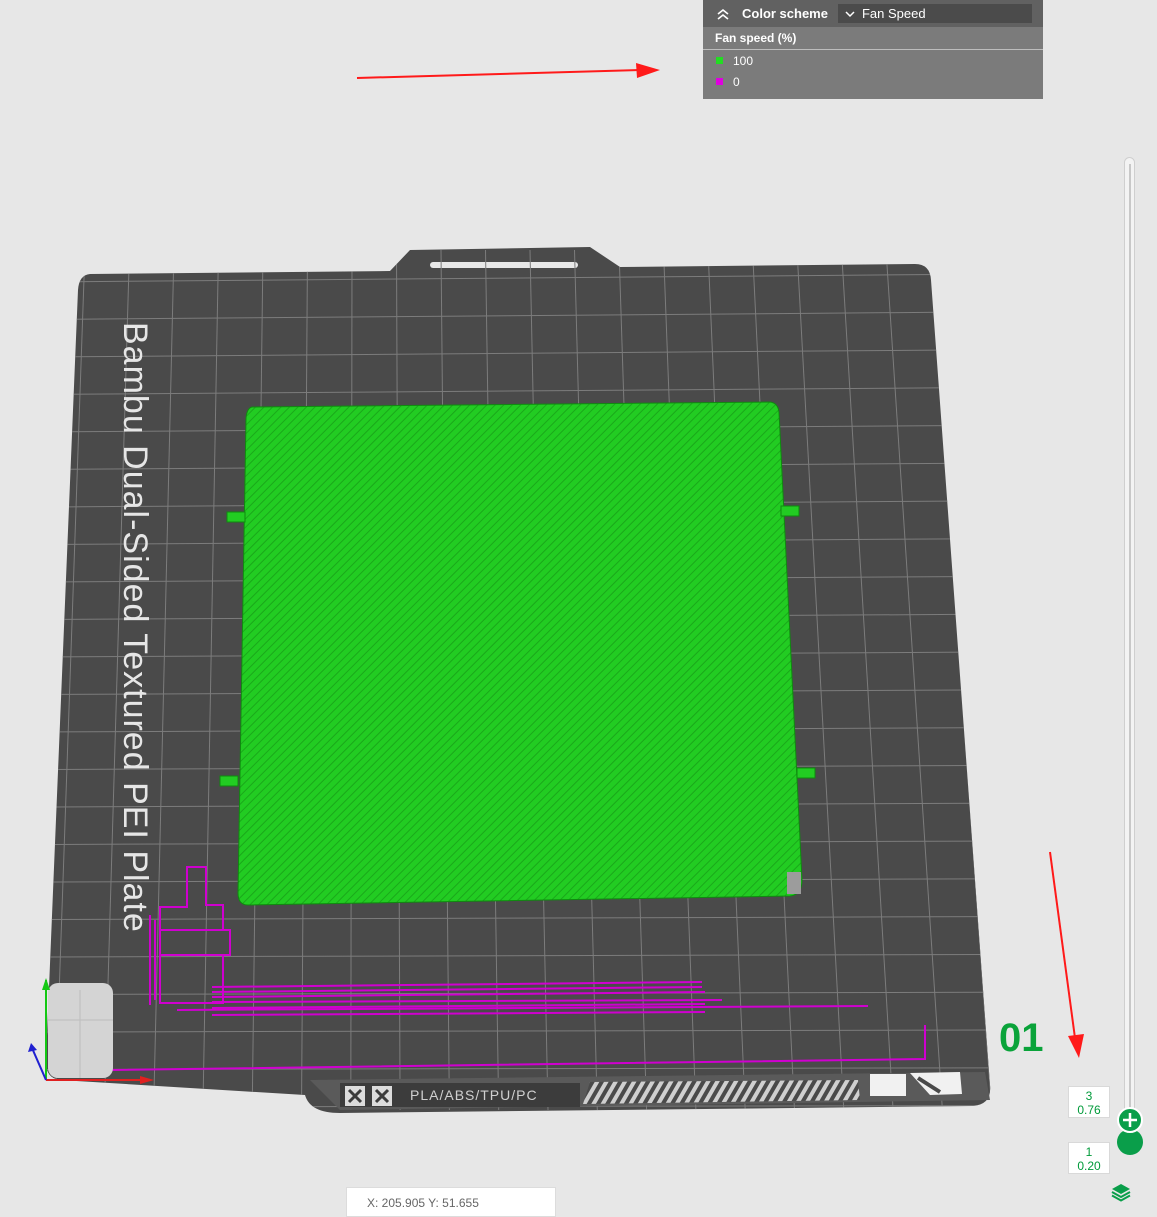 The width and height of the screenshot is (1157, 1217). Describe the element at coordinates (1089, 1110) in the screenshot. I see `top-layer-height: 0.76` at that location.